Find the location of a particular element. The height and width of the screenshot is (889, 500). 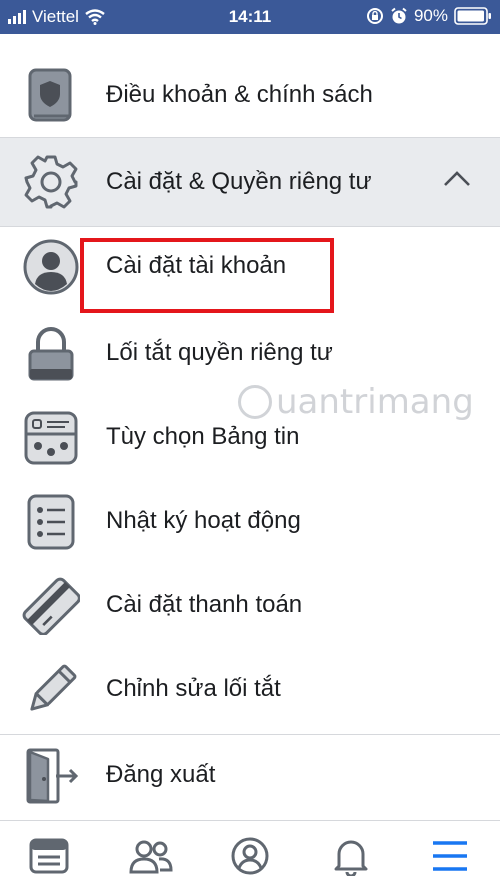

credit-card-icon is located at coordinates (51, 606).